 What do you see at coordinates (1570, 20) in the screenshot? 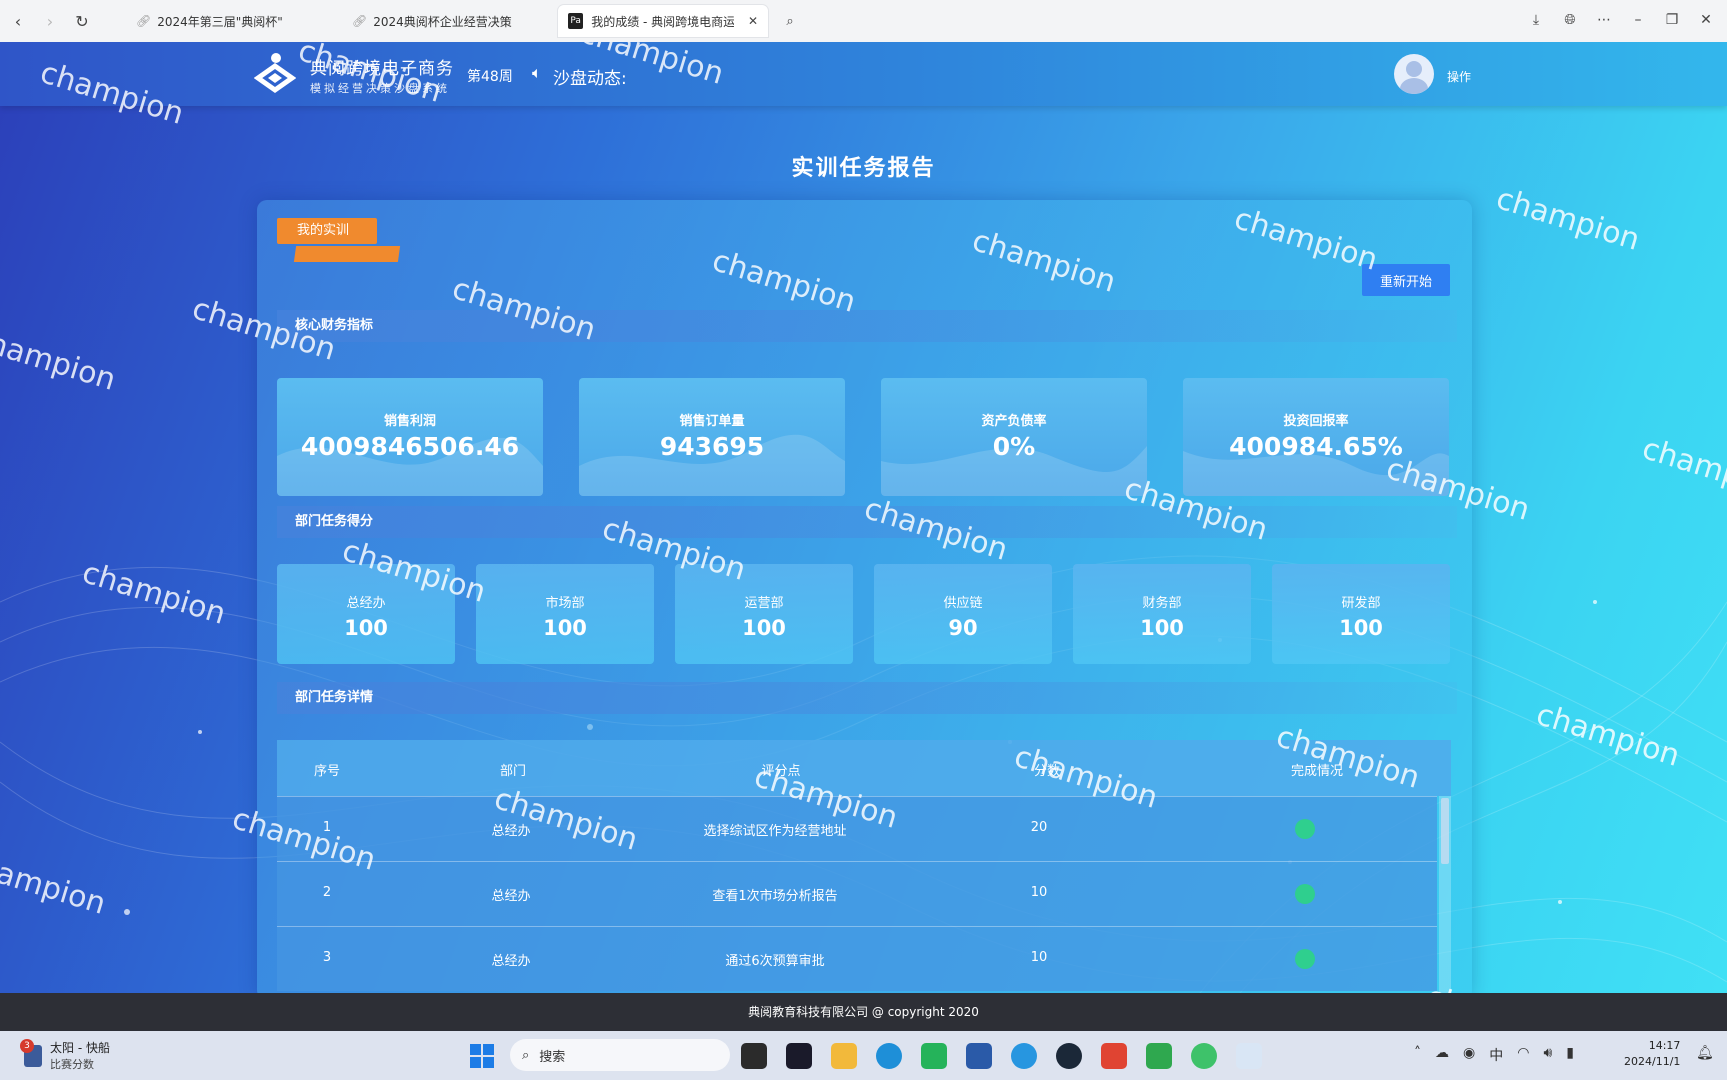
I see `globe-icon: 🌐︎` at bounding box center [1570, 20].